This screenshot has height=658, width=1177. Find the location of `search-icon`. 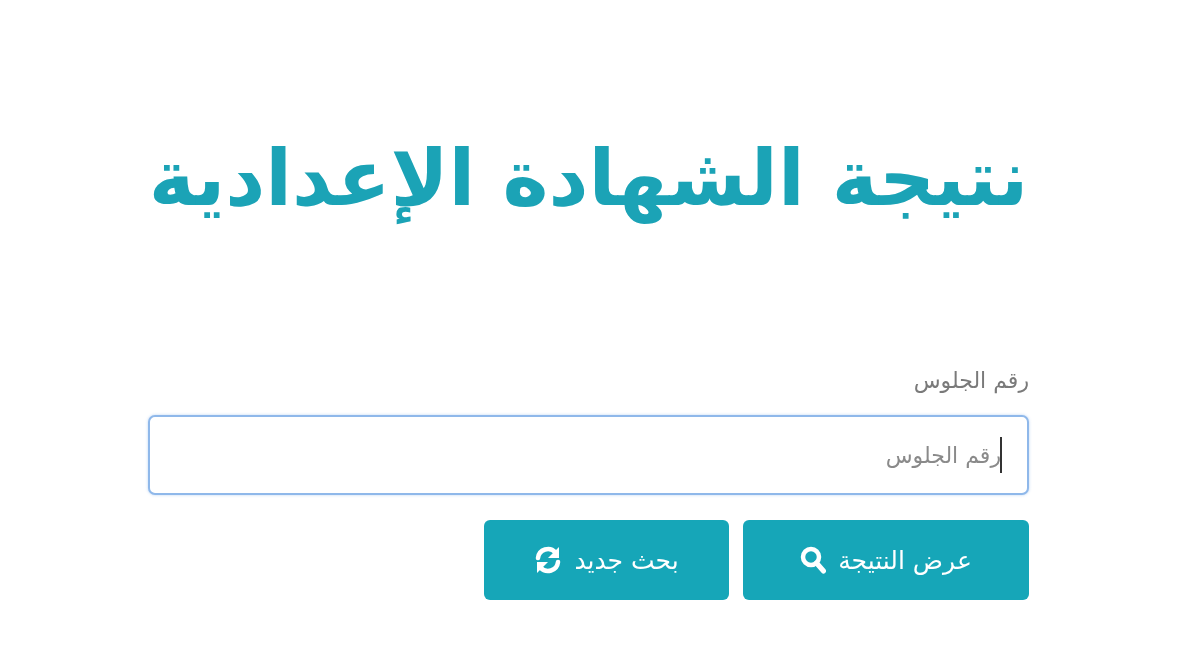

search-icon is located at coordinates (813, 560).